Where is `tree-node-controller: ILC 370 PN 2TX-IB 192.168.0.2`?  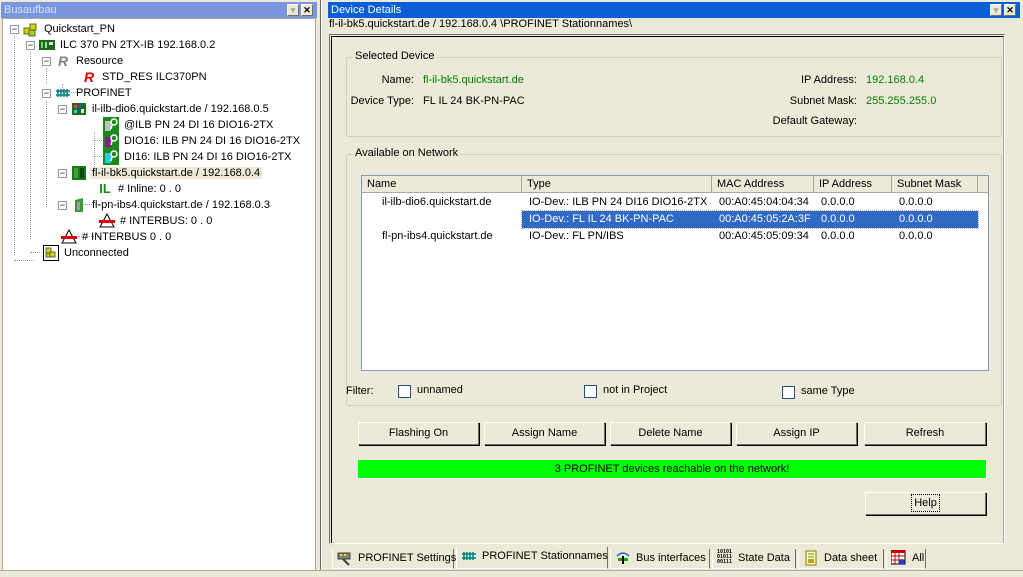
tree-node-controller: ILC 370 PN 2TX-IB 192.168.0.2 is located at coordinates (128, 45).